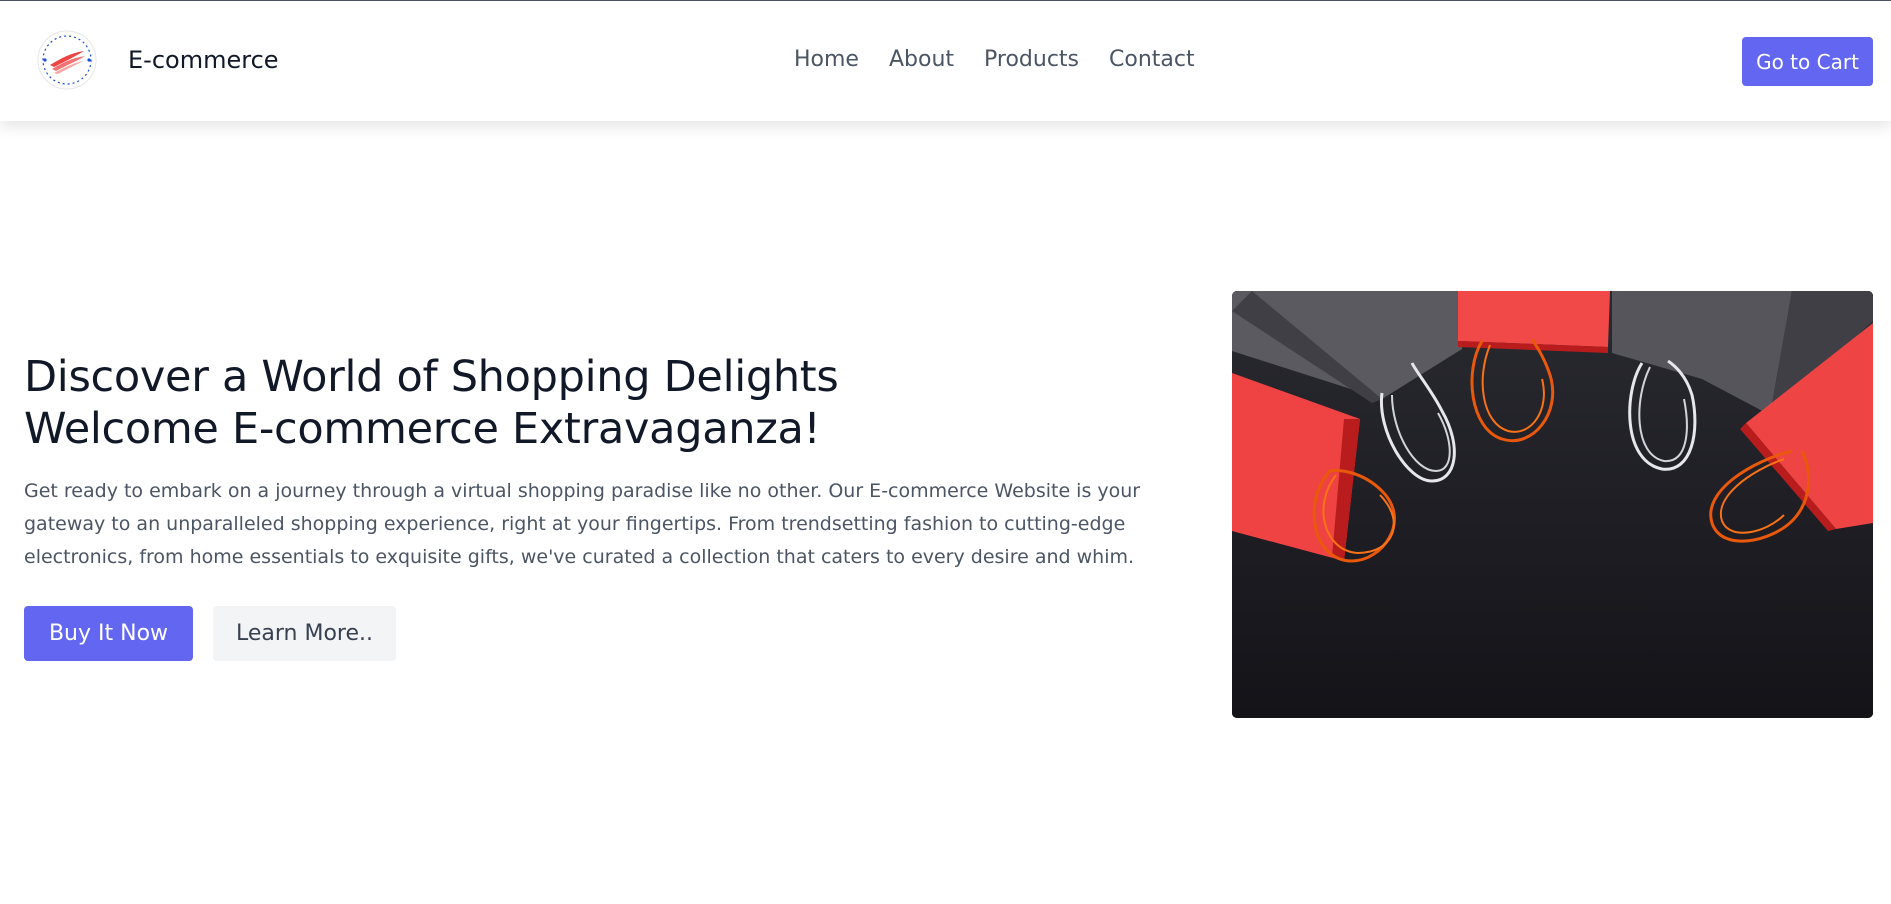 The image size is (1891, 904). What do you see at coordinates (1807, 61) in the screenshot?
I see `go-to-cart-button: Go to Cart` at bounding box center [1807, 61].